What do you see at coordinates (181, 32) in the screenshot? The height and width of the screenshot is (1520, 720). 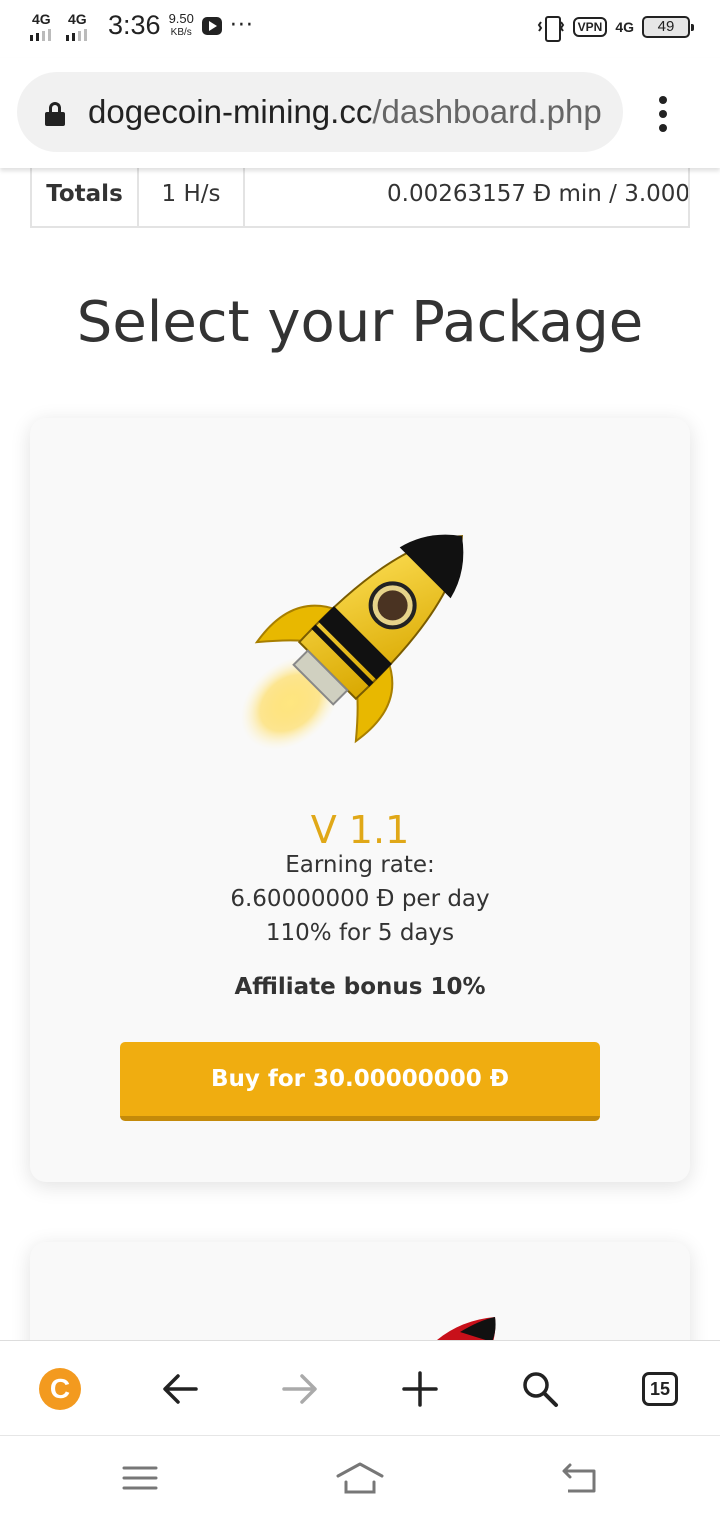 I see `speed-unit: KB/s` at bounding box center [181, 32].